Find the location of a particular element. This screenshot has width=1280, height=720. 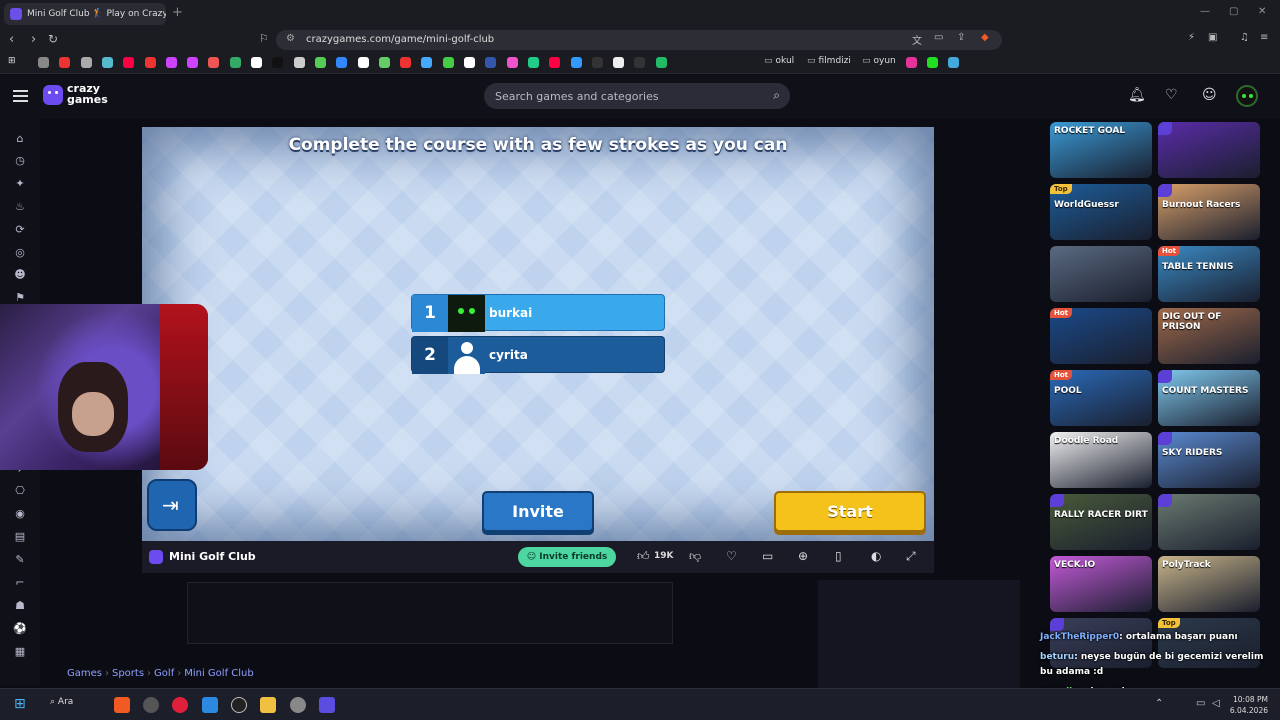

game-thumbnail: COUNT MASTERS is located at coordinates (1209, 398).